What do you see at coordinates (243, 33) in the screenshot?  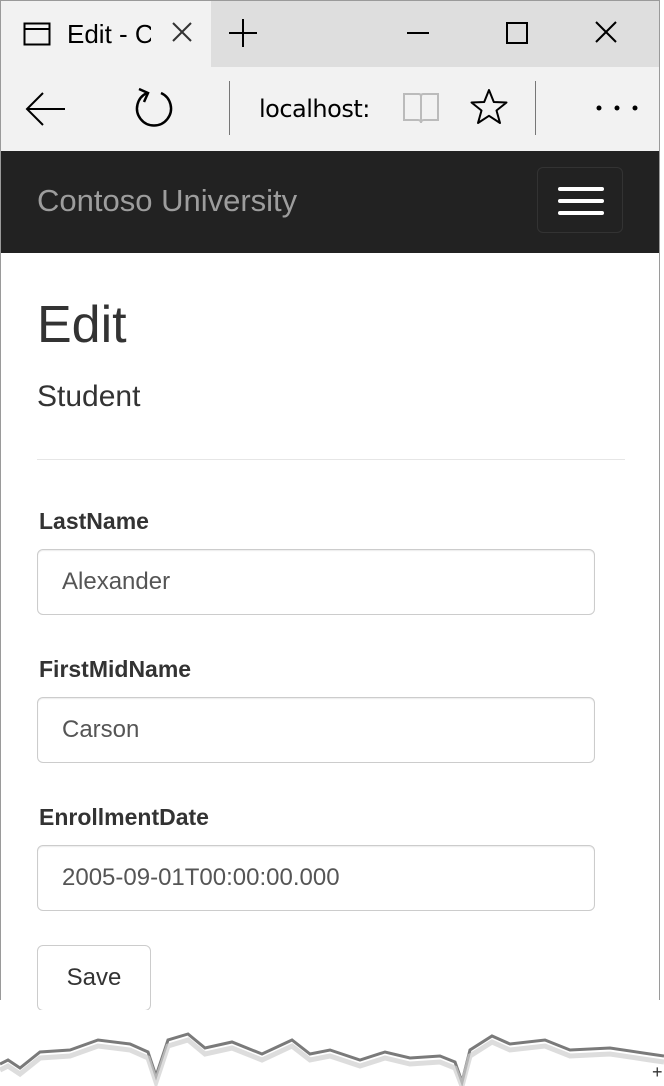 I see `plus-icon` at bounding box center [243, 33].